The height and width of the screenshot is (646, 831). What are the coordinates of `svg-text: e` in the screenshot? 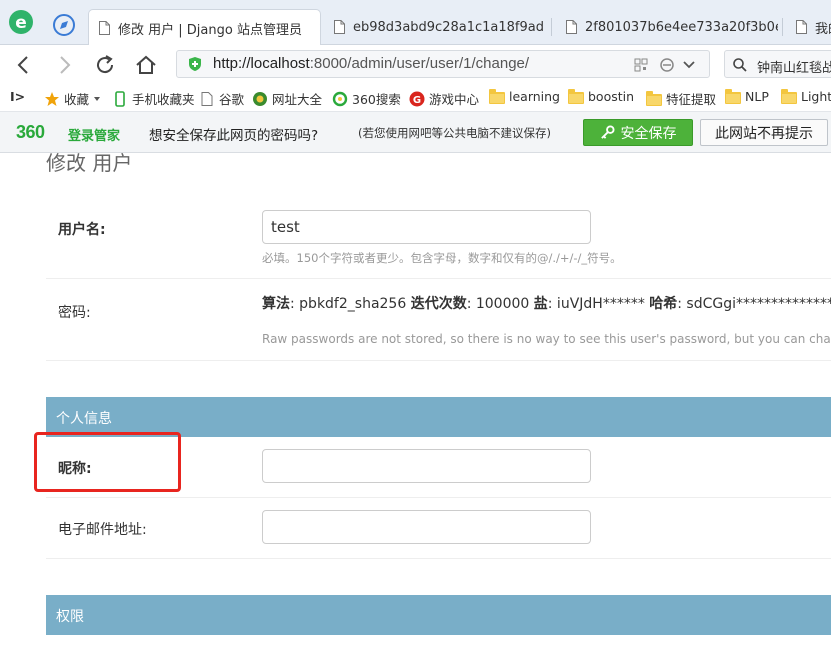 It's located at (21, 23).